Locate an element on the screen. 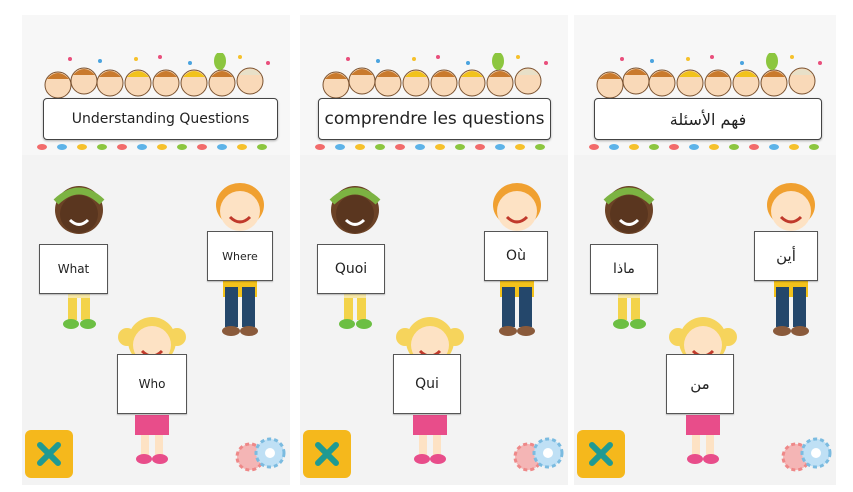 The height and width of the screenshot is (492, 853). sign-what-label: ماذا is located at coordinates (624, 269).